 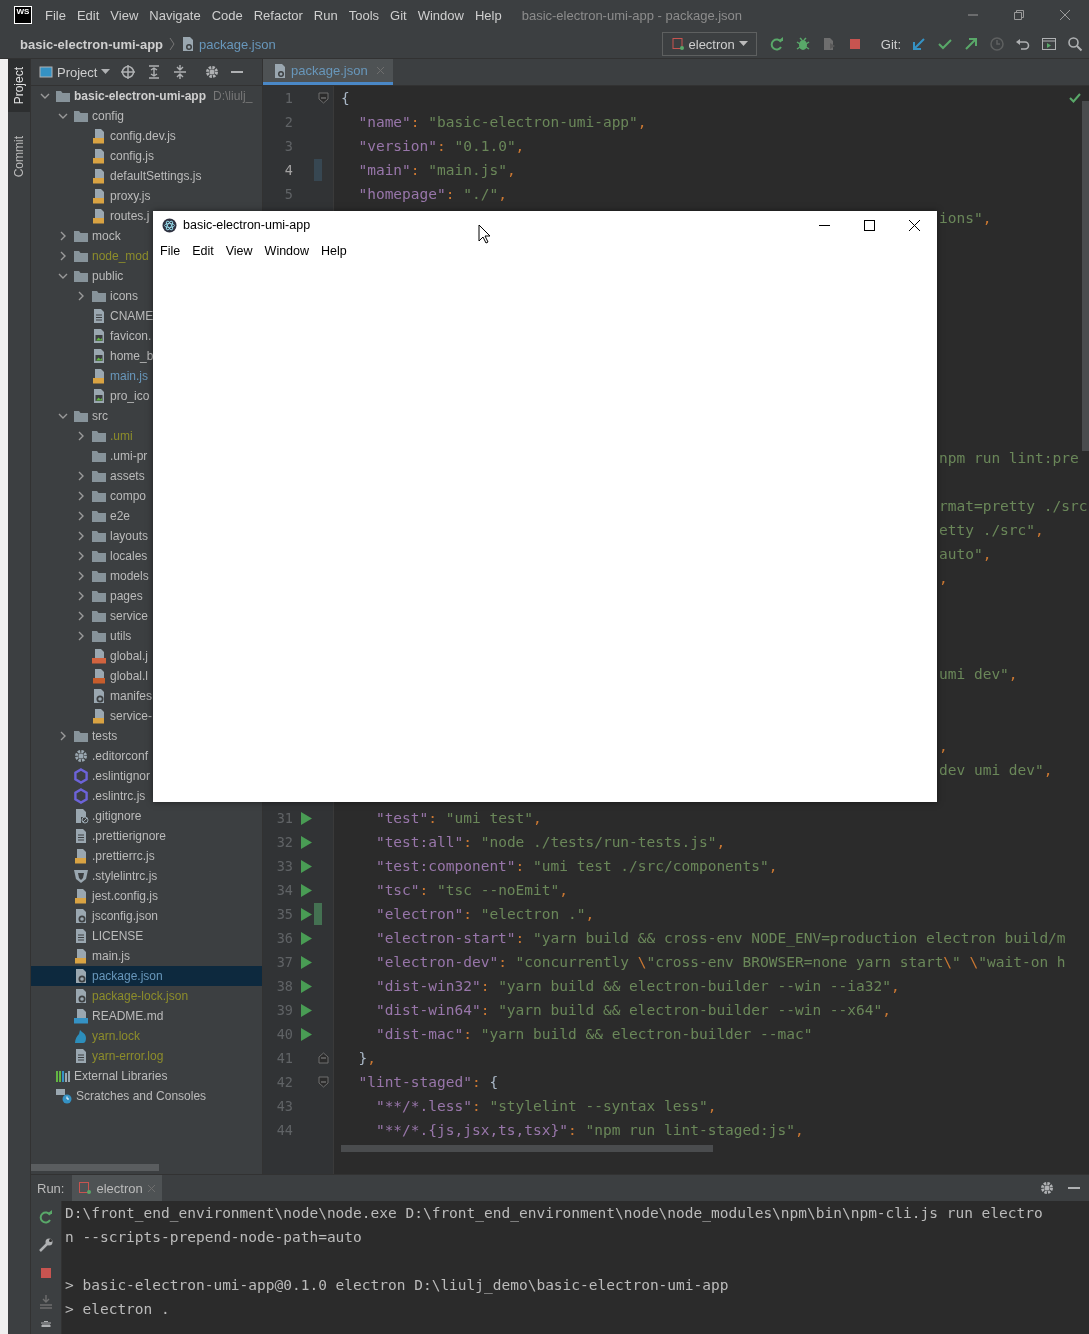 I want to click on tree-item: pro_ico, so click(x=130, y=396).